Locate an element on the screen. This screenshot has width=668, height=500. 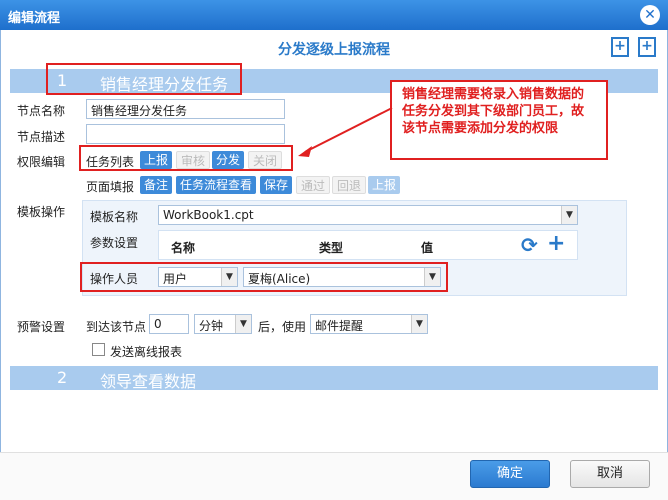
callout-arrow is located at coordinates (345, 132).